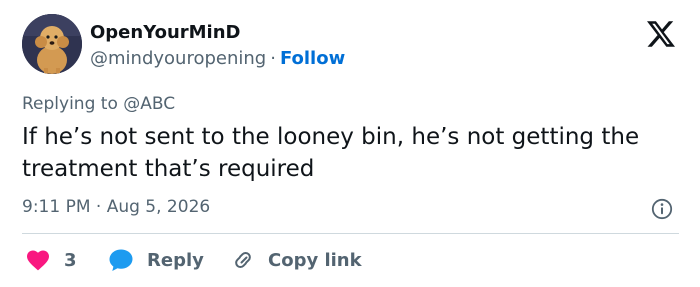  I want to click on replying-to-prefix: Replying to, so click(70, 104).